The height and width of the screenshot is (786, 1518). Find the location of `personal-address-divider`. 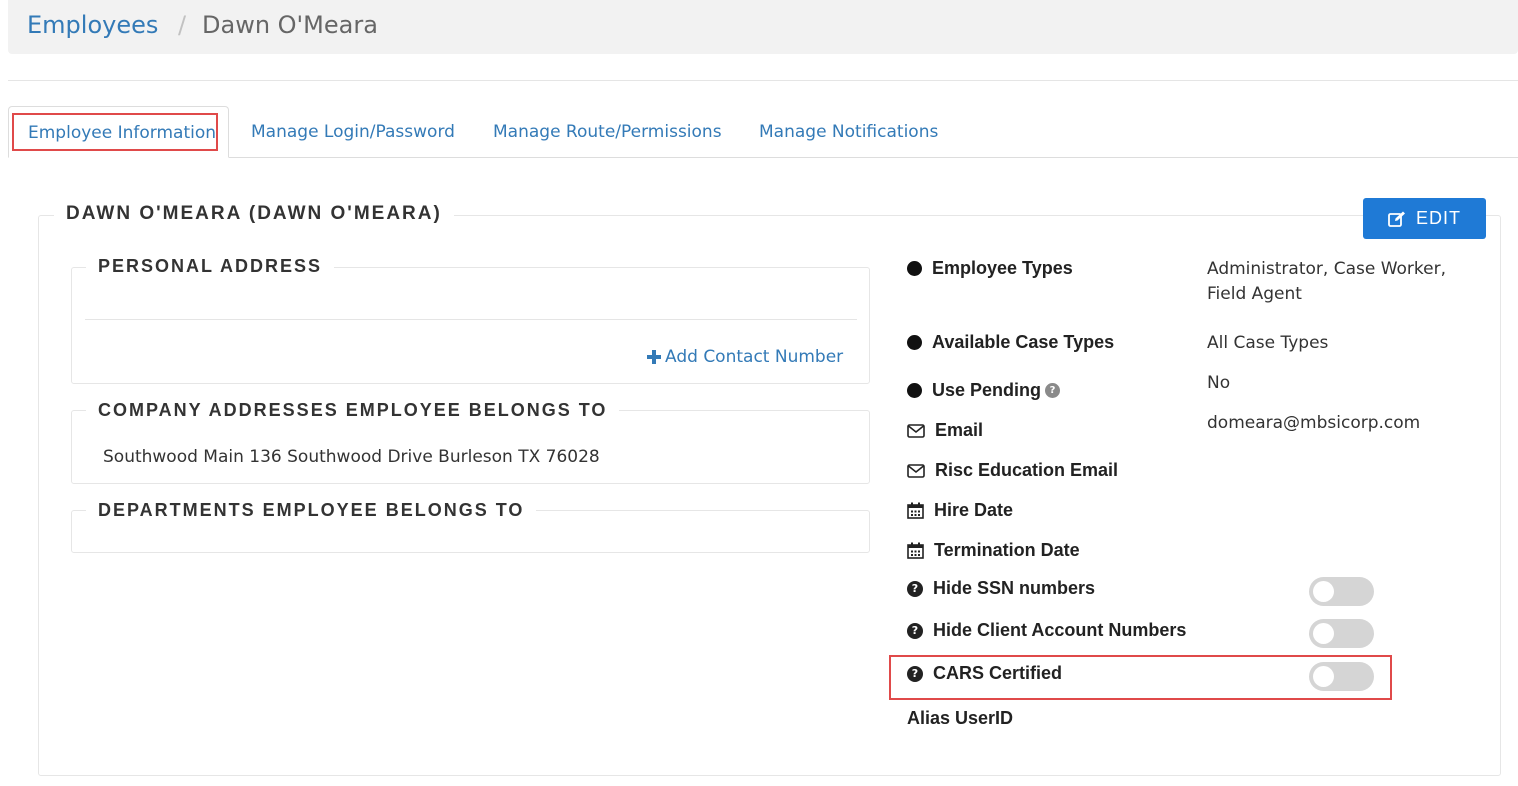

personal-address-divider is located at coordinates (471, 319).